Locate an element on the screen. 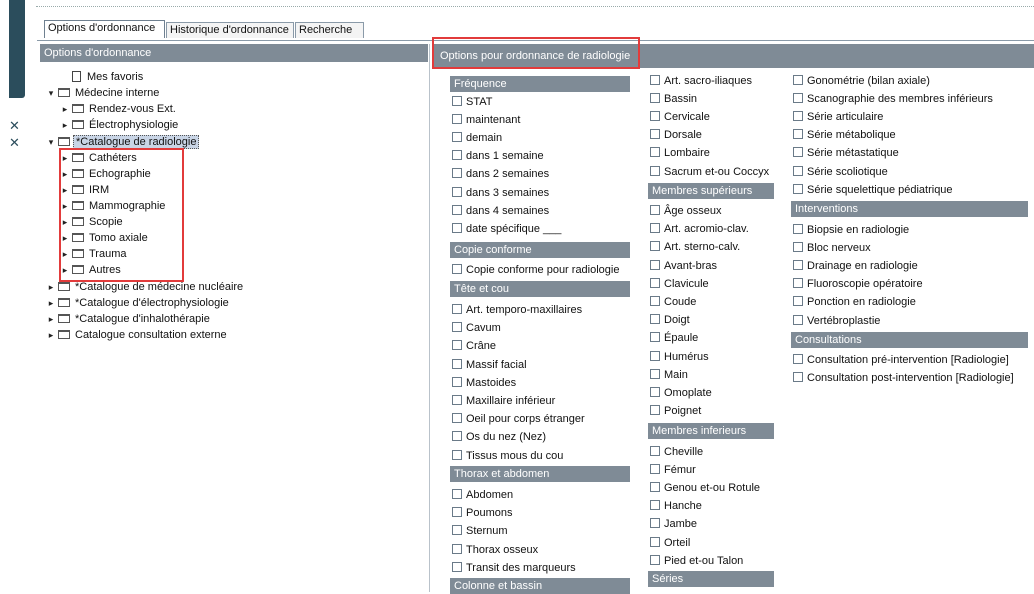  option-checkbox: Orteil is located at coordinates (670, 543).